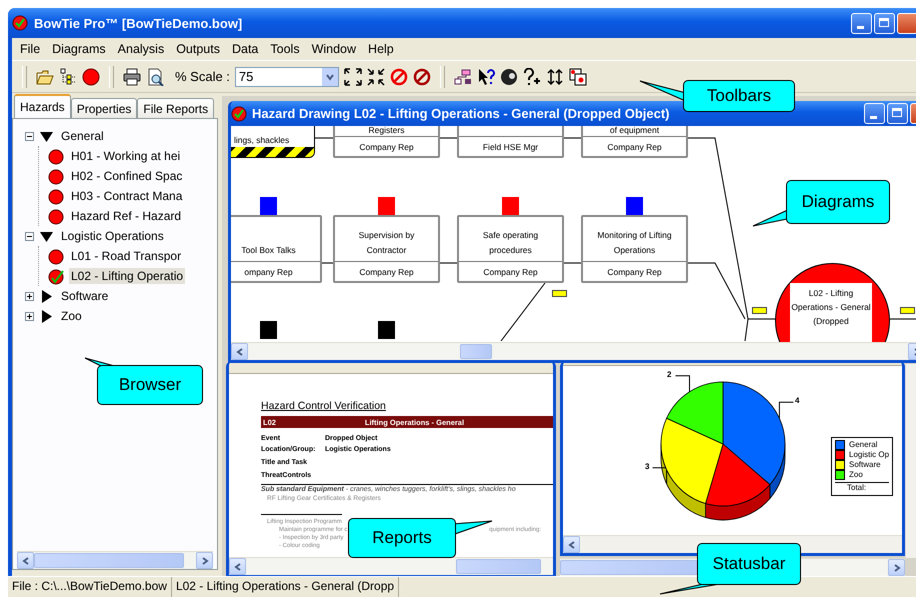 The image size is (916, 597). I want to click on window-title: Hazard Drawing L02 - Lifting Operations - General (Dropped Object), so click(461, 113).